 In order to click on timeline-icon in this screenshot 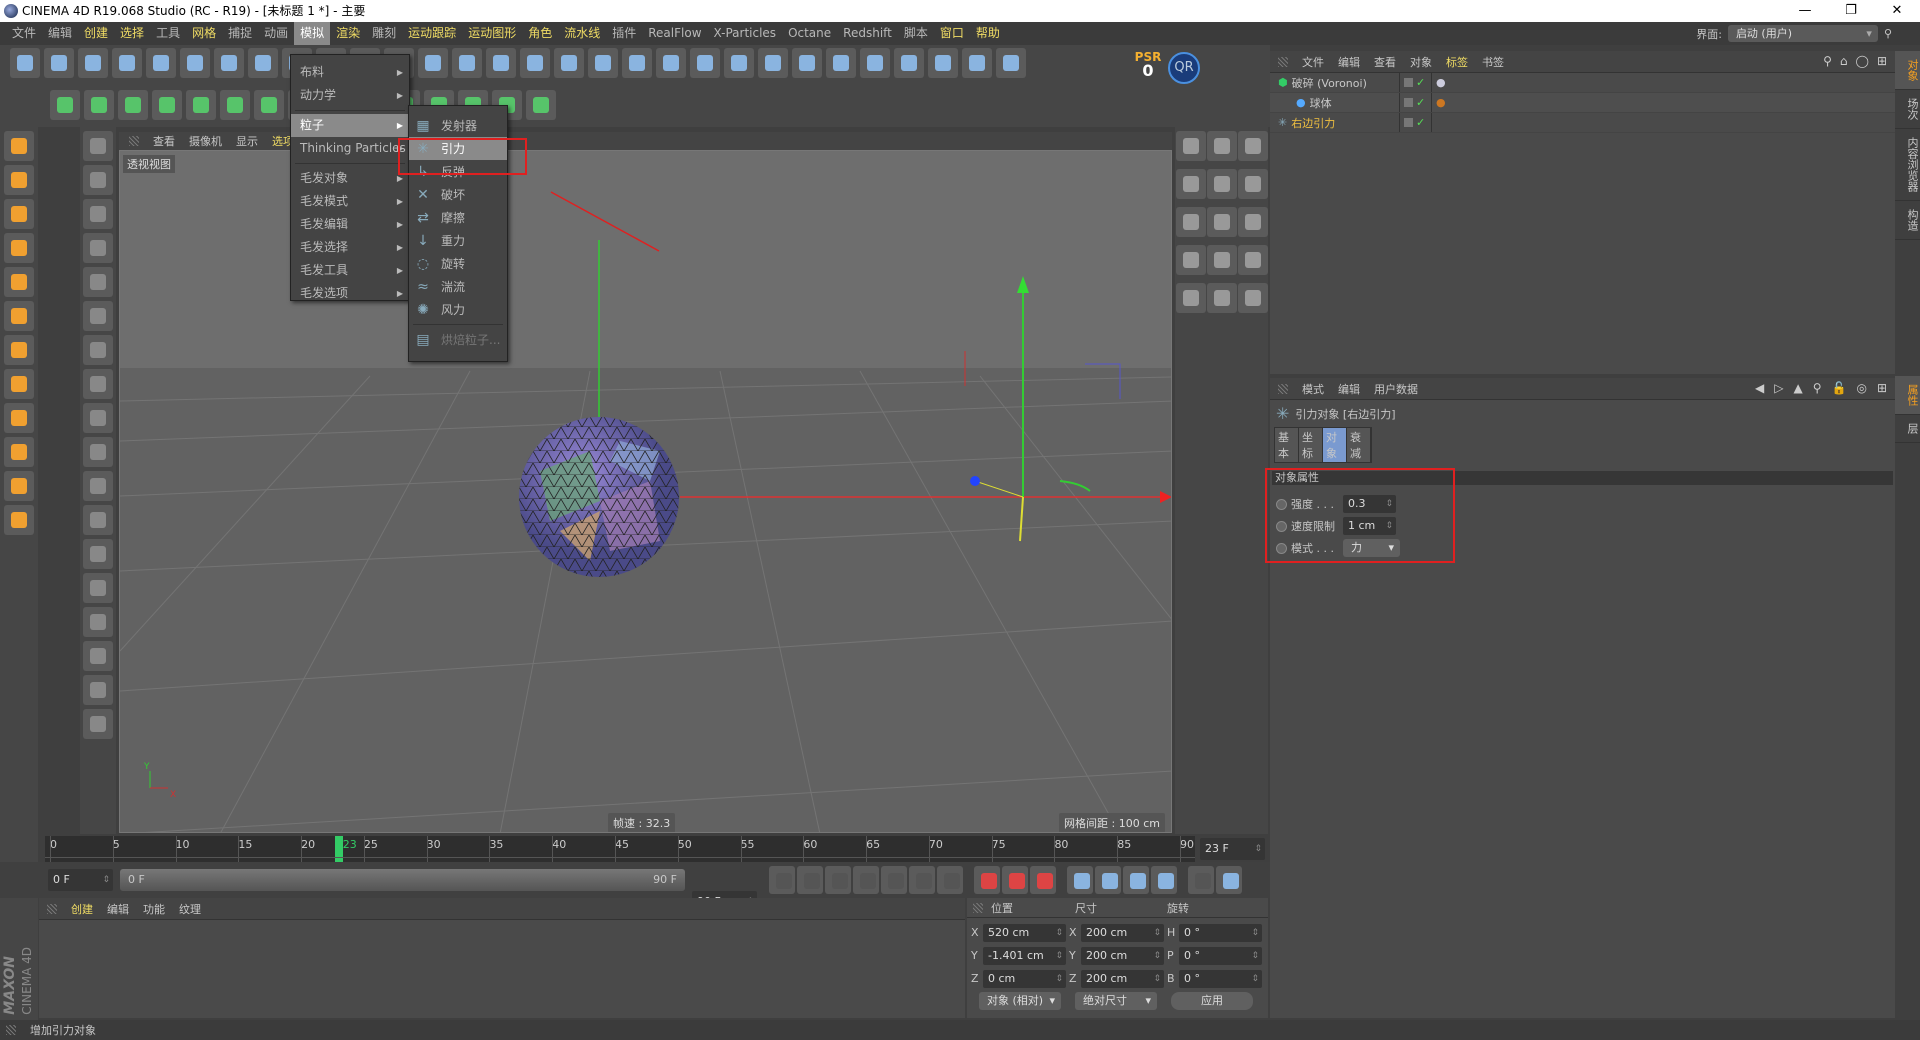, I will do `click(1229, 880)`.